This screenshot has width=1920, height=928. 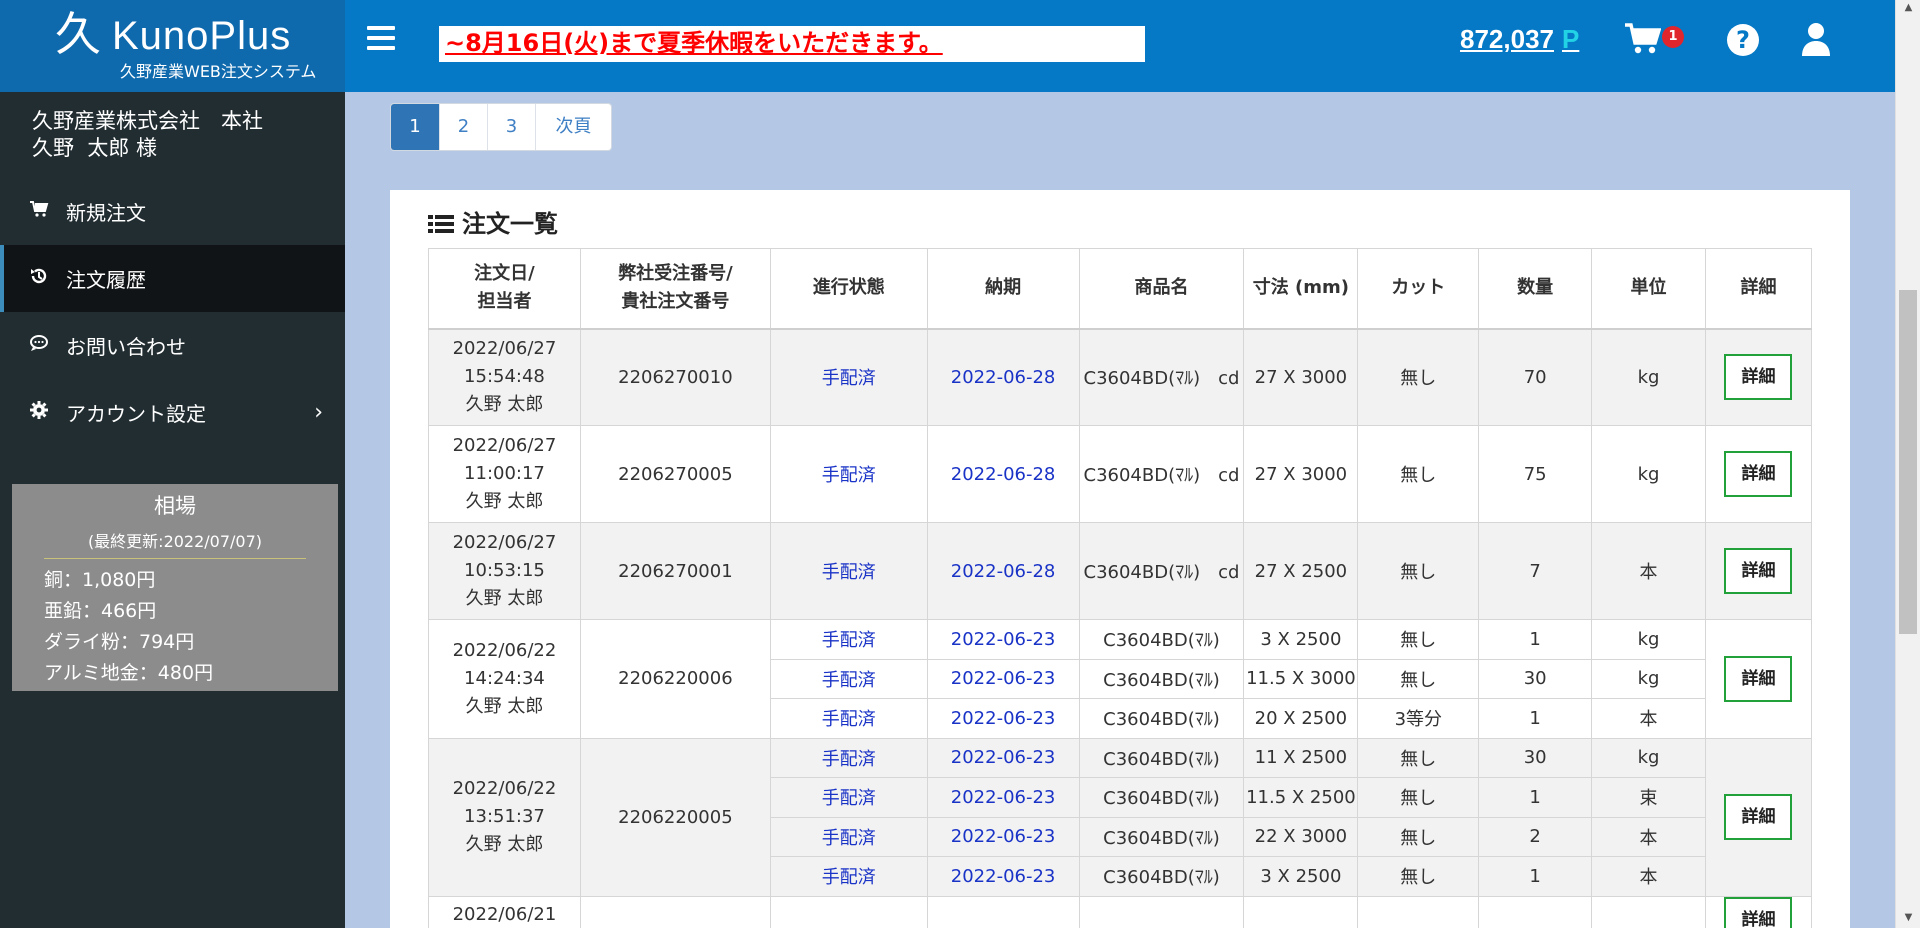 What do you see at coordinates (78, 34) in the screenshot?
I see `logo-mark-icon: 久` at bounding box center [78, 34].